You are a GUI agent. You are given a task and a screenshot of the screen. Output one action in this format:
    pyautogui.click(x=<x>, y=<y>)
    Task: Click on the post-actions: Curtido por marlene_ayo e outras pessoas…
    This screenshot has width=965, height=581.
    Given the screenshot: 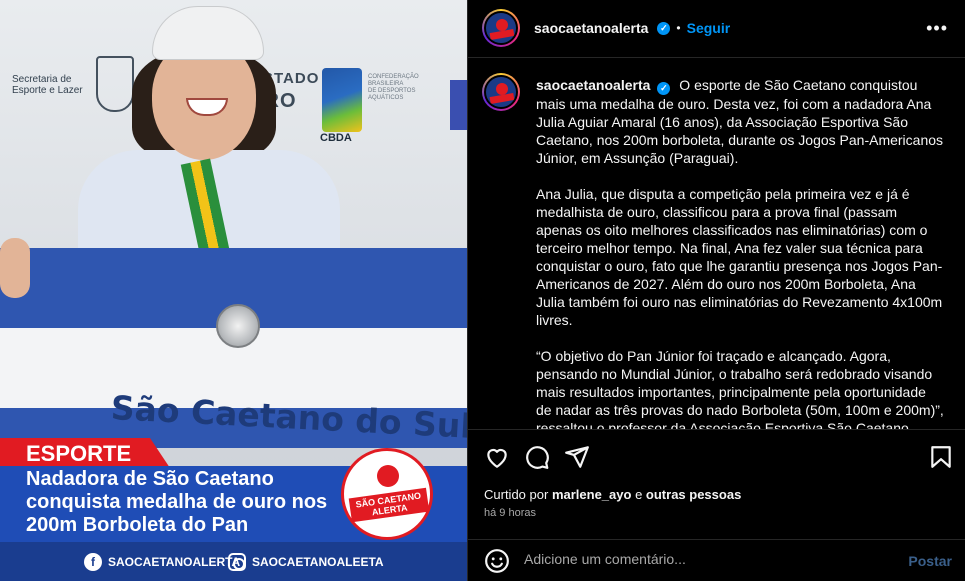 What is the action you would take?
    pyautogui.click(x=716, y=479)
    